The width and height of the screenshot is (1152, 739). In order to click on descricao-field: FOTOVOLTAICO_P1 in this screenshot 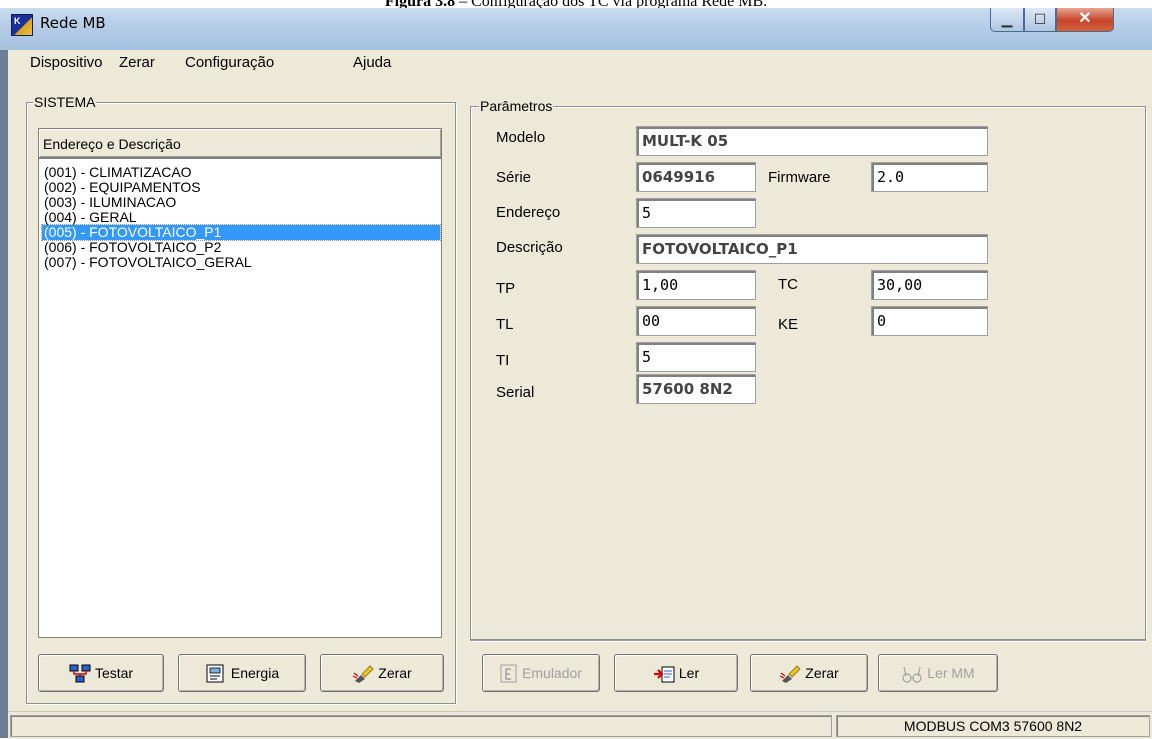, I will do `click(812, 249)`.